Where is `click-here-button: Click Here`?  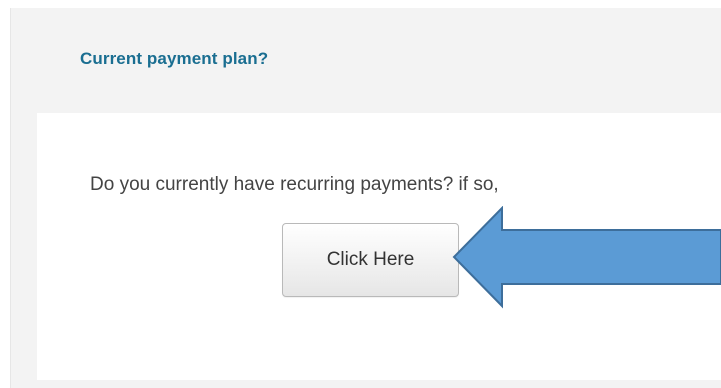
click-here-button: Click Here is located at coordinates (370, 260).